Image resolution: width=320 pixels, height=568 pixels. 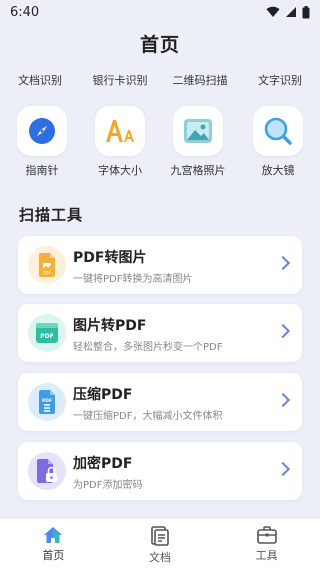 I want to click on status-icons, so click(x=288, y=12).